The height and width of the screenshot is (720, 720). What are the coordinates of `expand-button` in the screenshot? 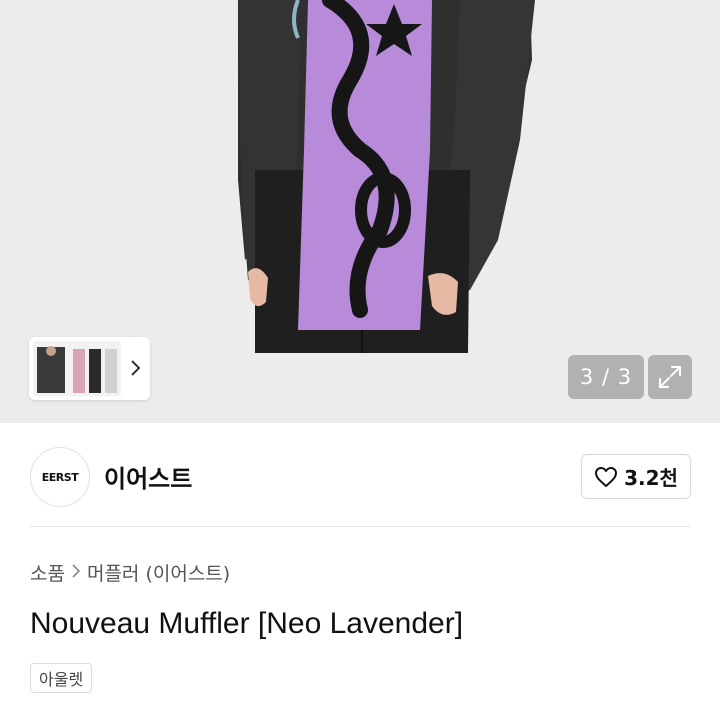 It's located at (670, 377).